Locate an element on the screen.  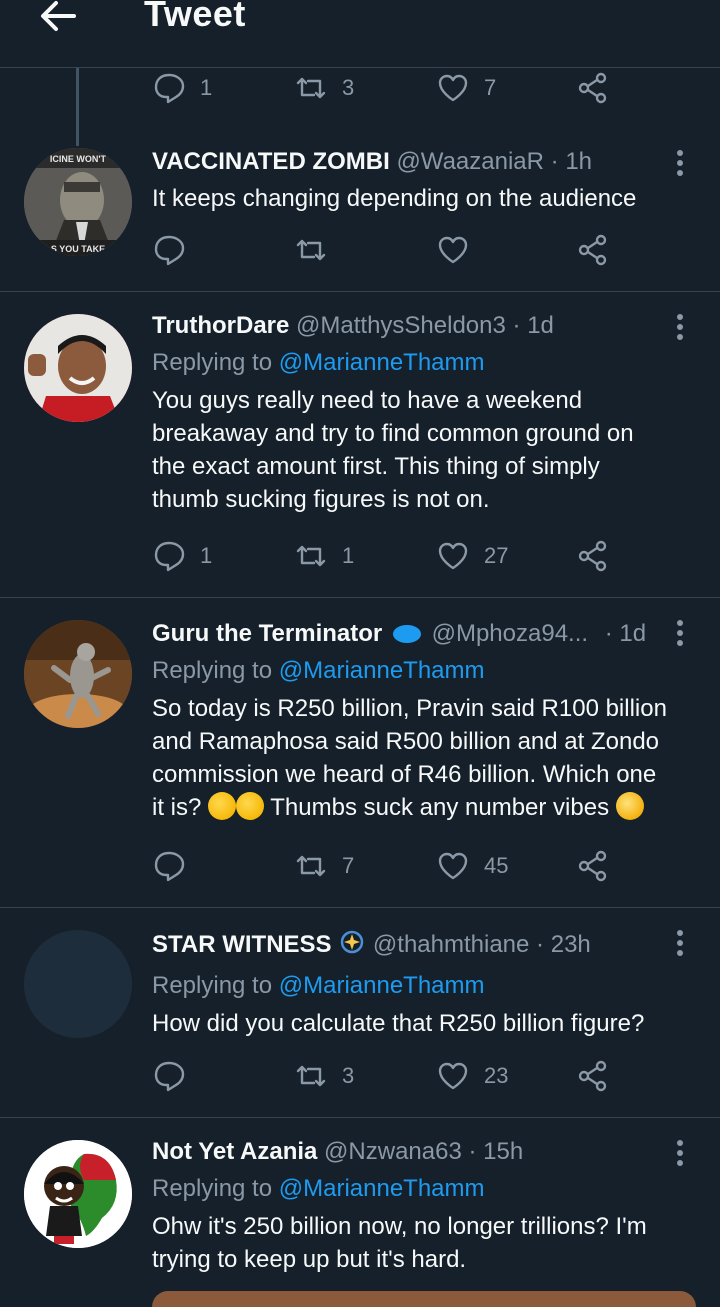
replying-to: Replying to @MarianneThamm is located at coordinates (410, 363).